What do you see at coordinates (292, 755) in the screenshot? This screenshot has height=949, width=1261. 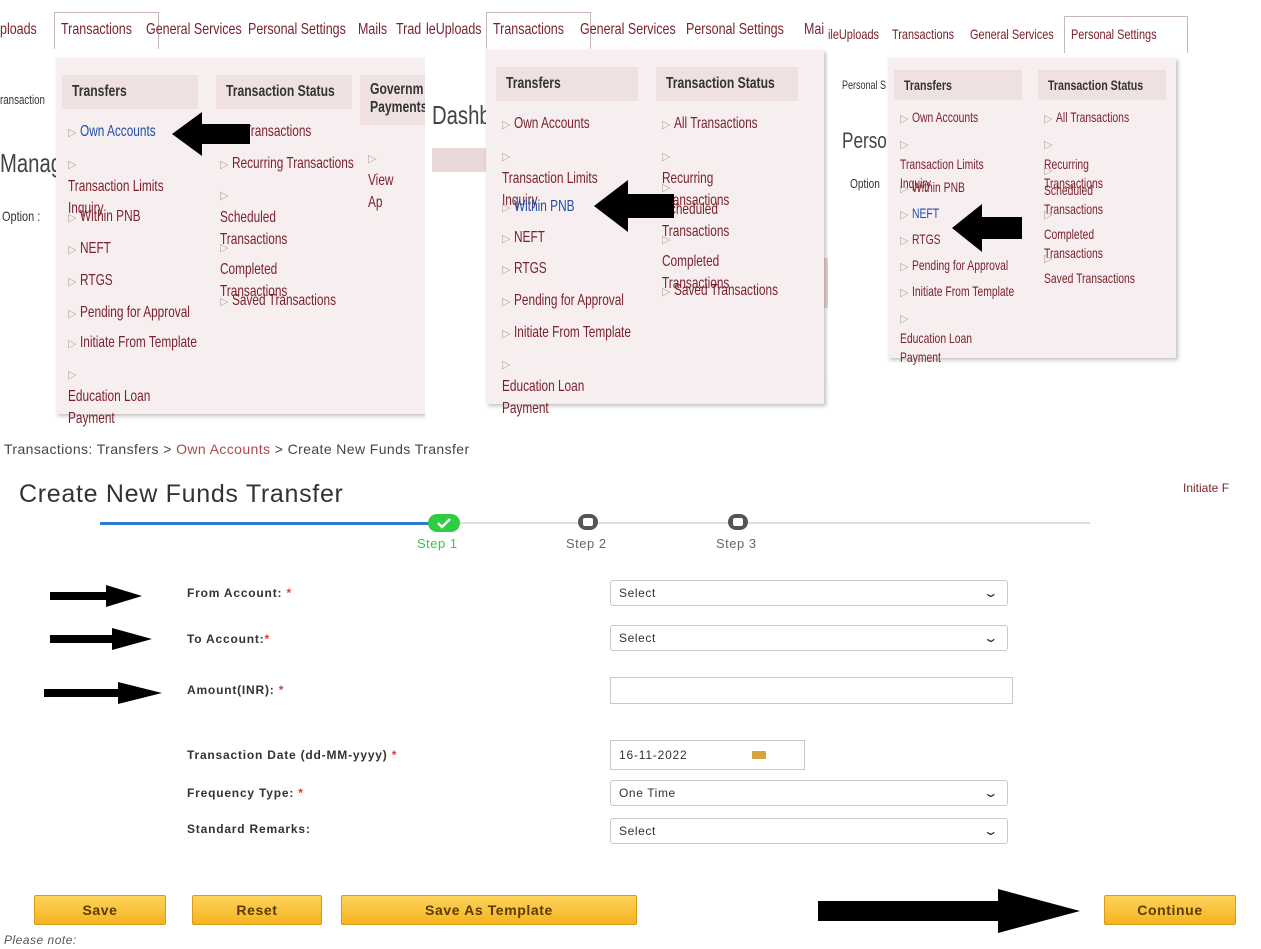 I see `transaction-date-label: Transaction Date (dd-MM-yyyy) *` at bounding box center [292, 755].